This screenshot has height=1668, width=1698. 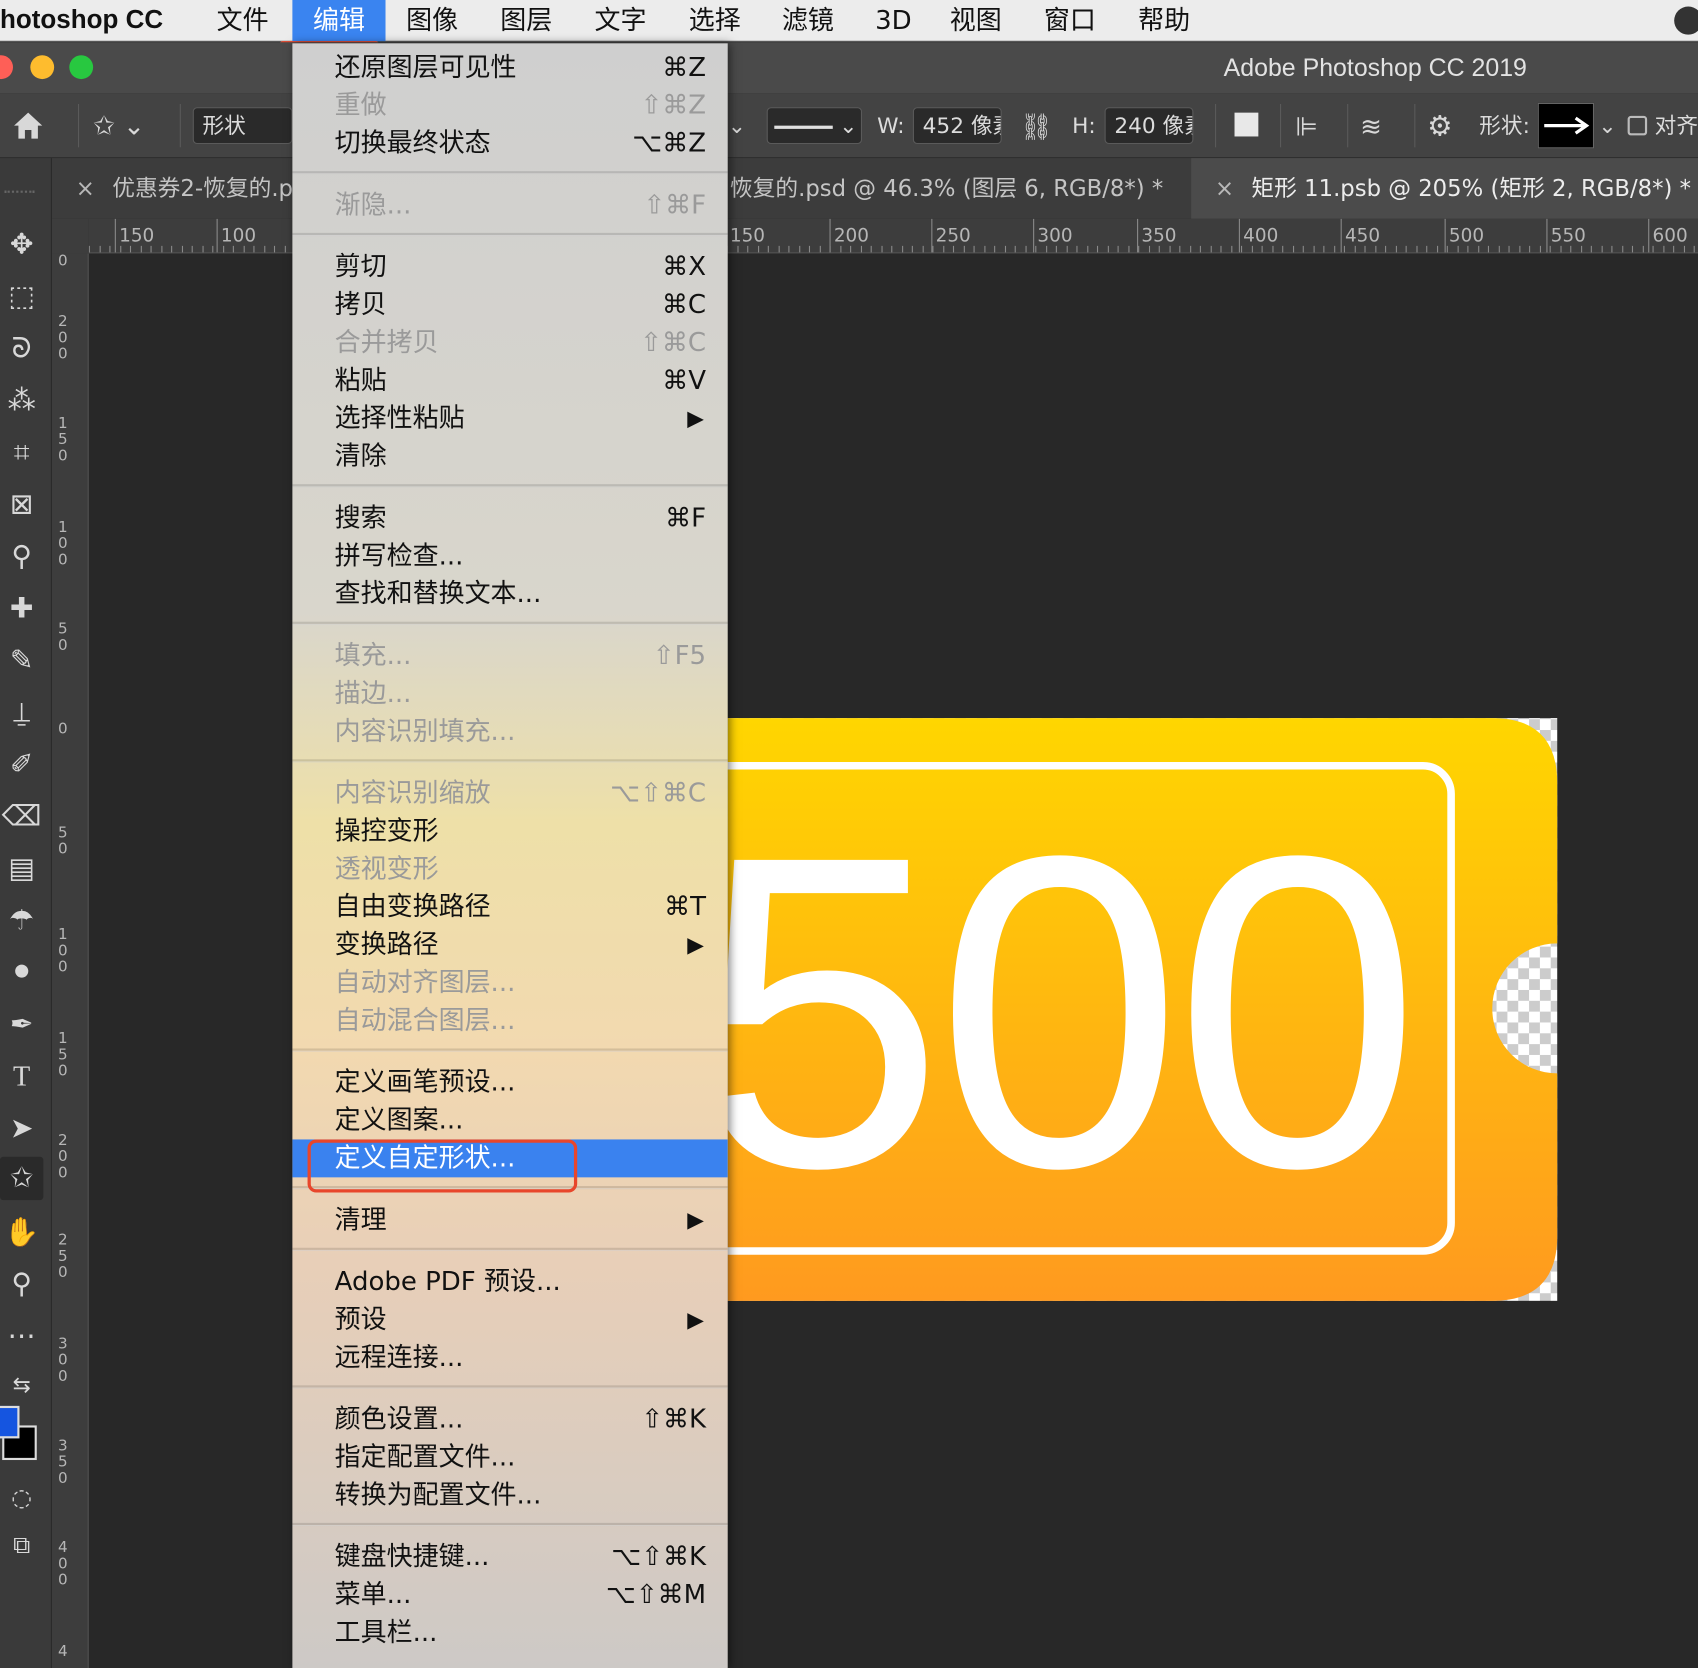 What do you see at coordinates (509, 1320) in the screenshot?
I see `menu-item: 预设 ▶` at bounding box center [509, 1320].